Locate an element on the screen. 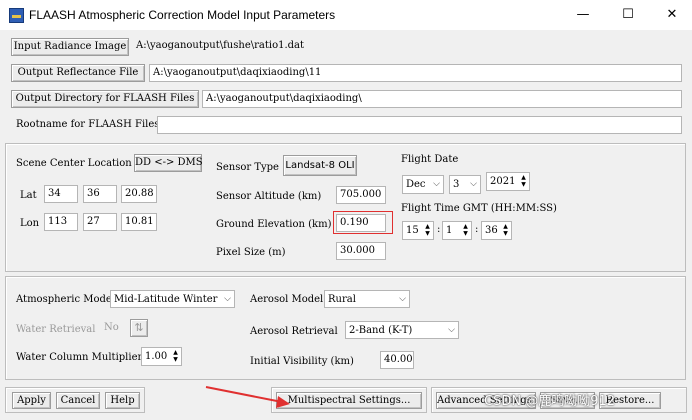  minimize-button: — is located at coordinates (583, 15).